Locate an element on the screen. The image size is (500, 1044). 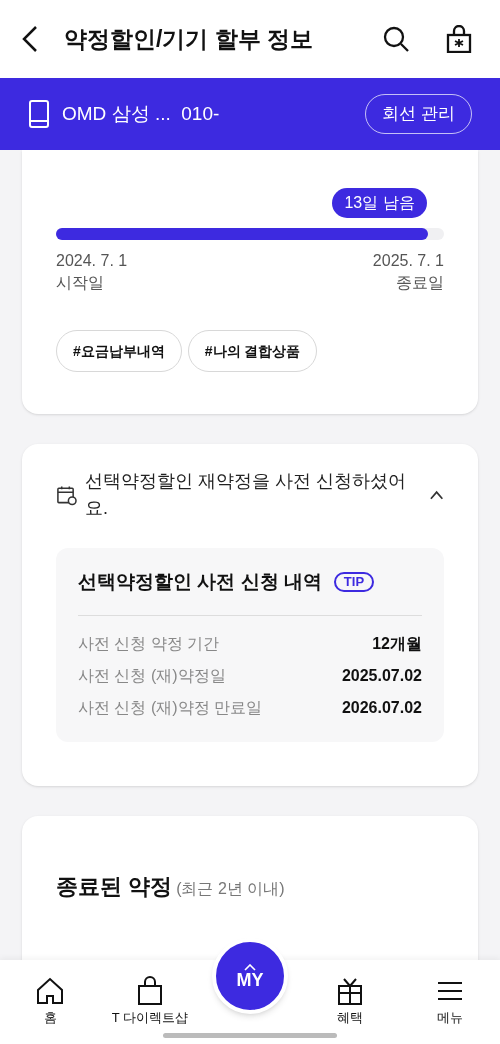
ended-title: 종료된 약정 is located at coordinates (114, 886).